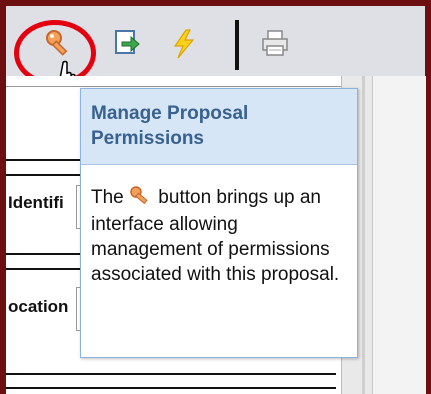  Describe the element at coordinates (110, 197) in the screenshot. I see `tooltip-text-before: The` at that location.